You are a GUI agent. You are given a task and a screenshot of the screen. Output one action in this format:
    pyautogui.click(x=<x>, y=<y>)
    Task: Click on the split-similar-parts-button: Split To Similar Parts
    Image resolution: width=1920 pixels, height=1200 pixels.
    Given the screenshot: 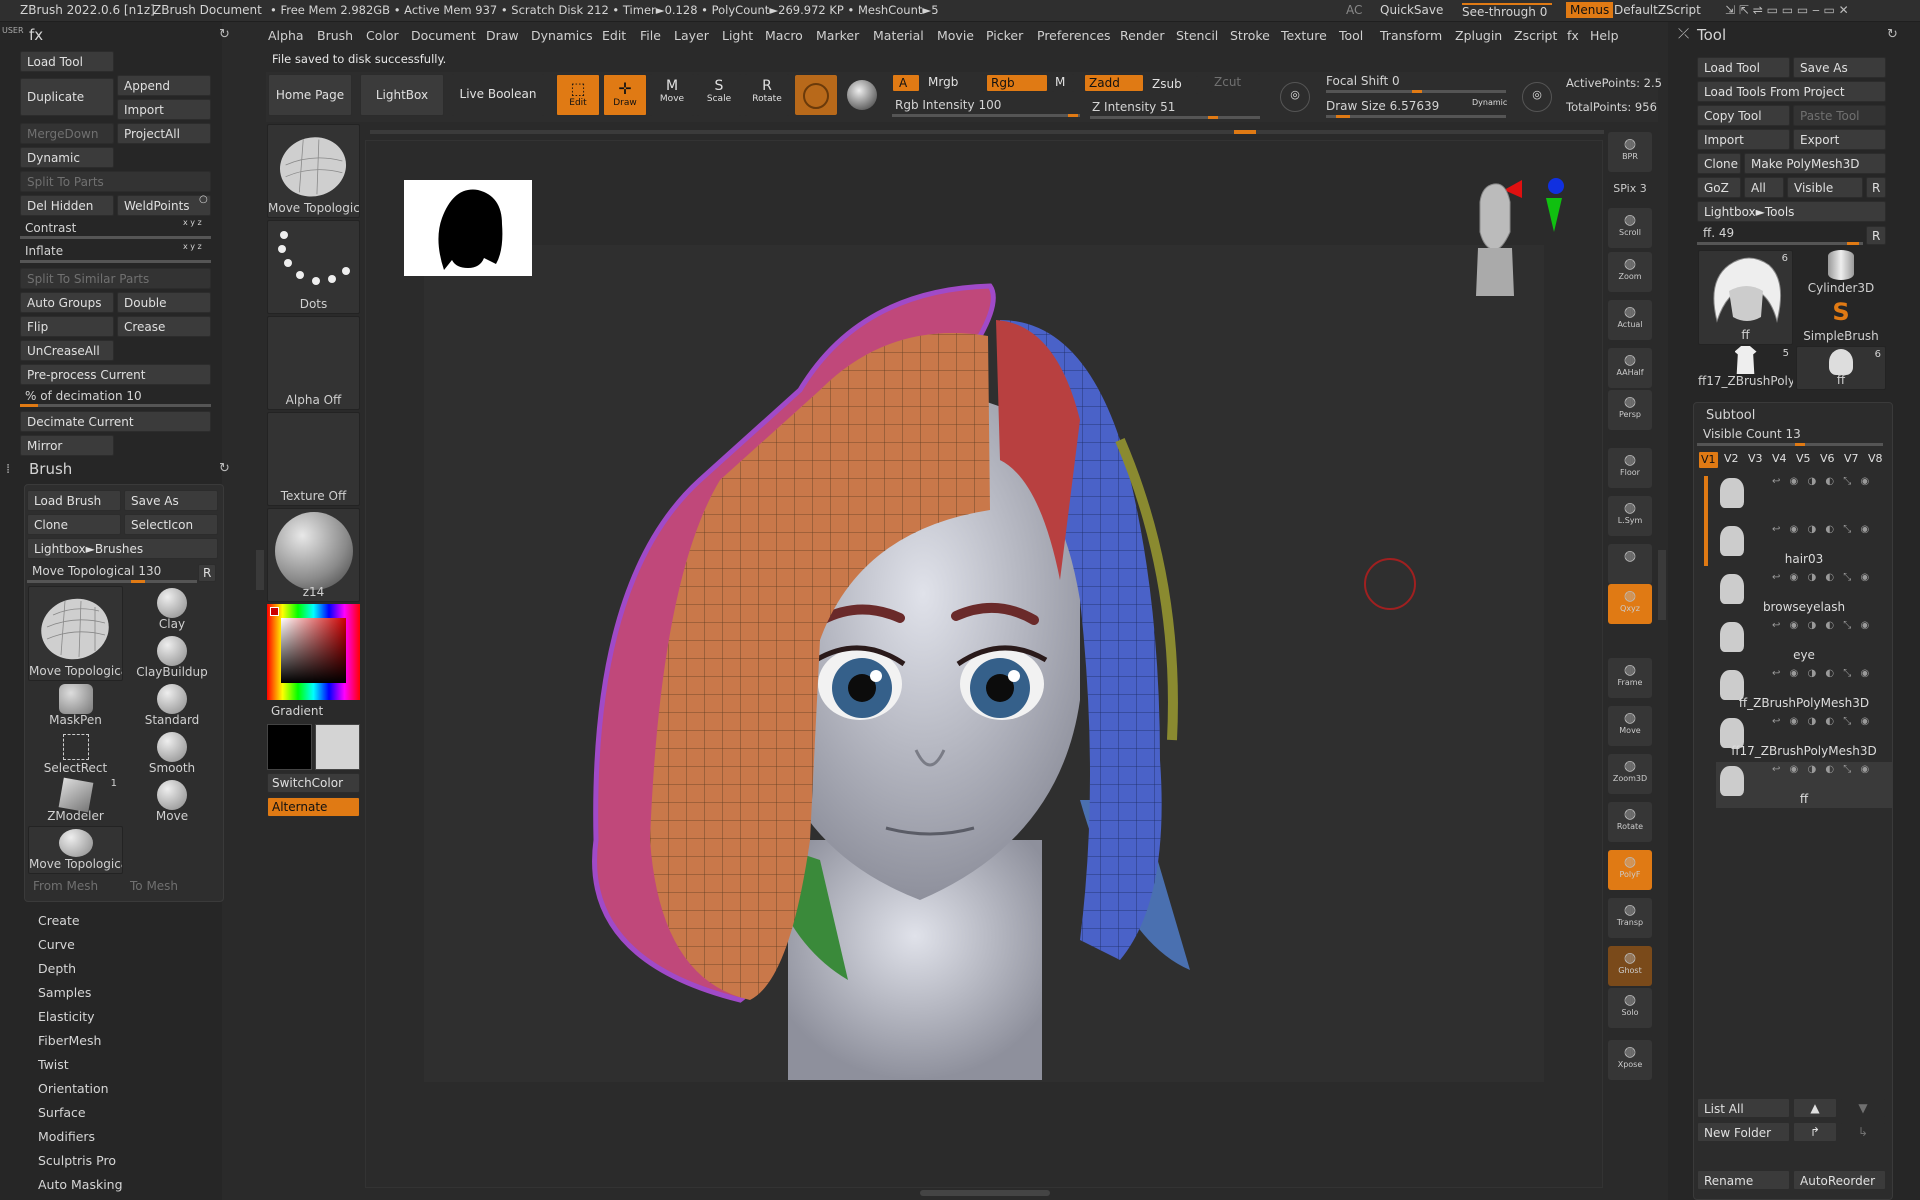 What is the action you would take?
    pyautogui.click(x=115, y=278)
    